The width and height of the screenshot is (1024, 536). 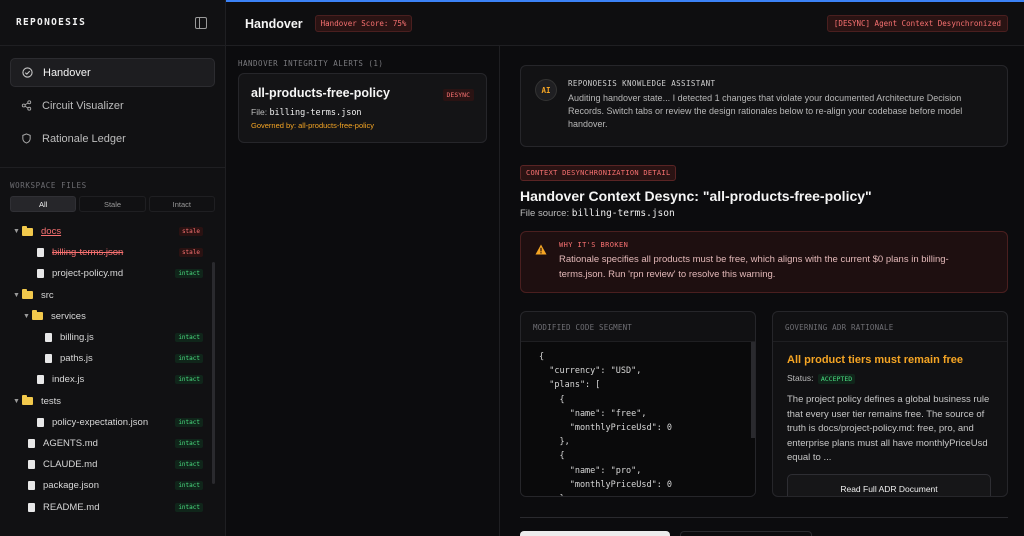 I want to click on code-line: "plans": [, so click(x=570, y=385).